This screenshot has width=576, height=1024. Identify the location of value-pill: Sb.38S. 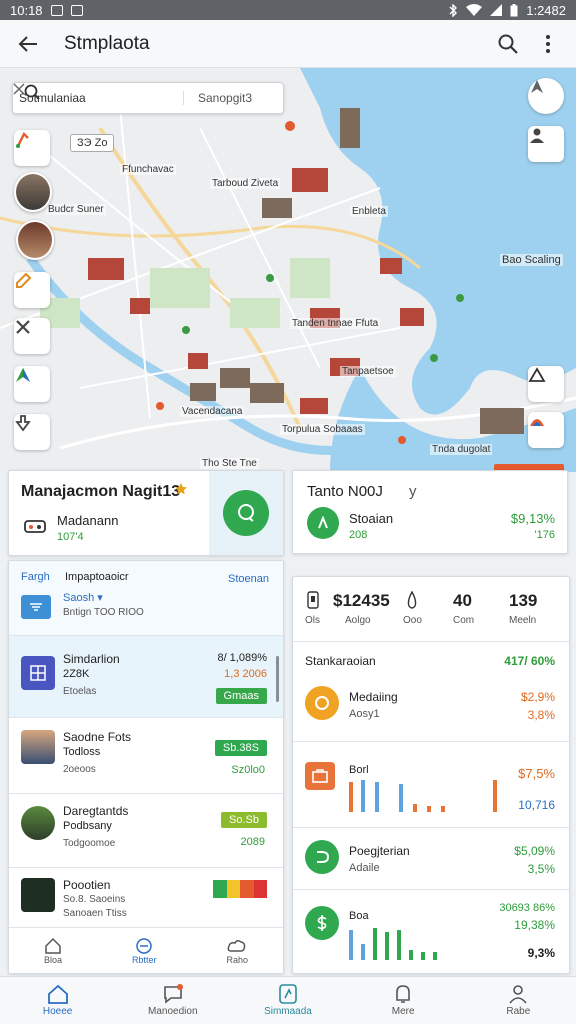
(240, 748).